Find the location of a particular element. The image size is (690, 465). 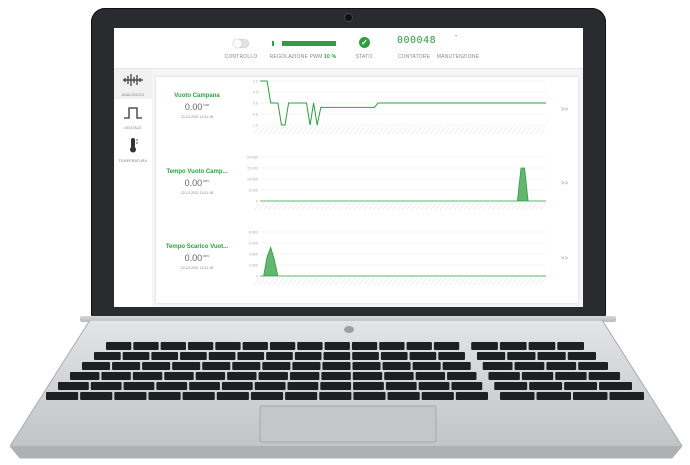

power-indicator-icon is located at coordinates (349, 329).